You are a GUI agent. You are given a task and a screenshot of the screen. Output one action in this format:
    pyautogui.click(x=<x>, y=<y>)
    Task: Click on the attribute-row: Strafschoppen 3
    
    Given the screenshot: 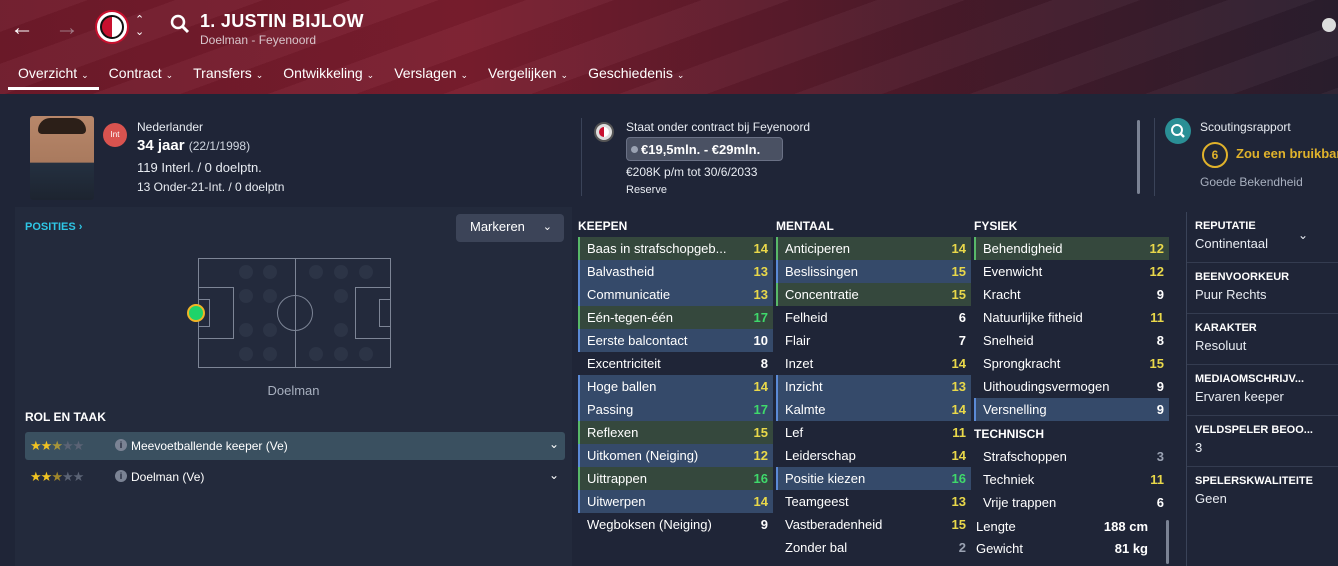 What is the action you would take?
    pyautogui.click(x=1071, y=456)
    